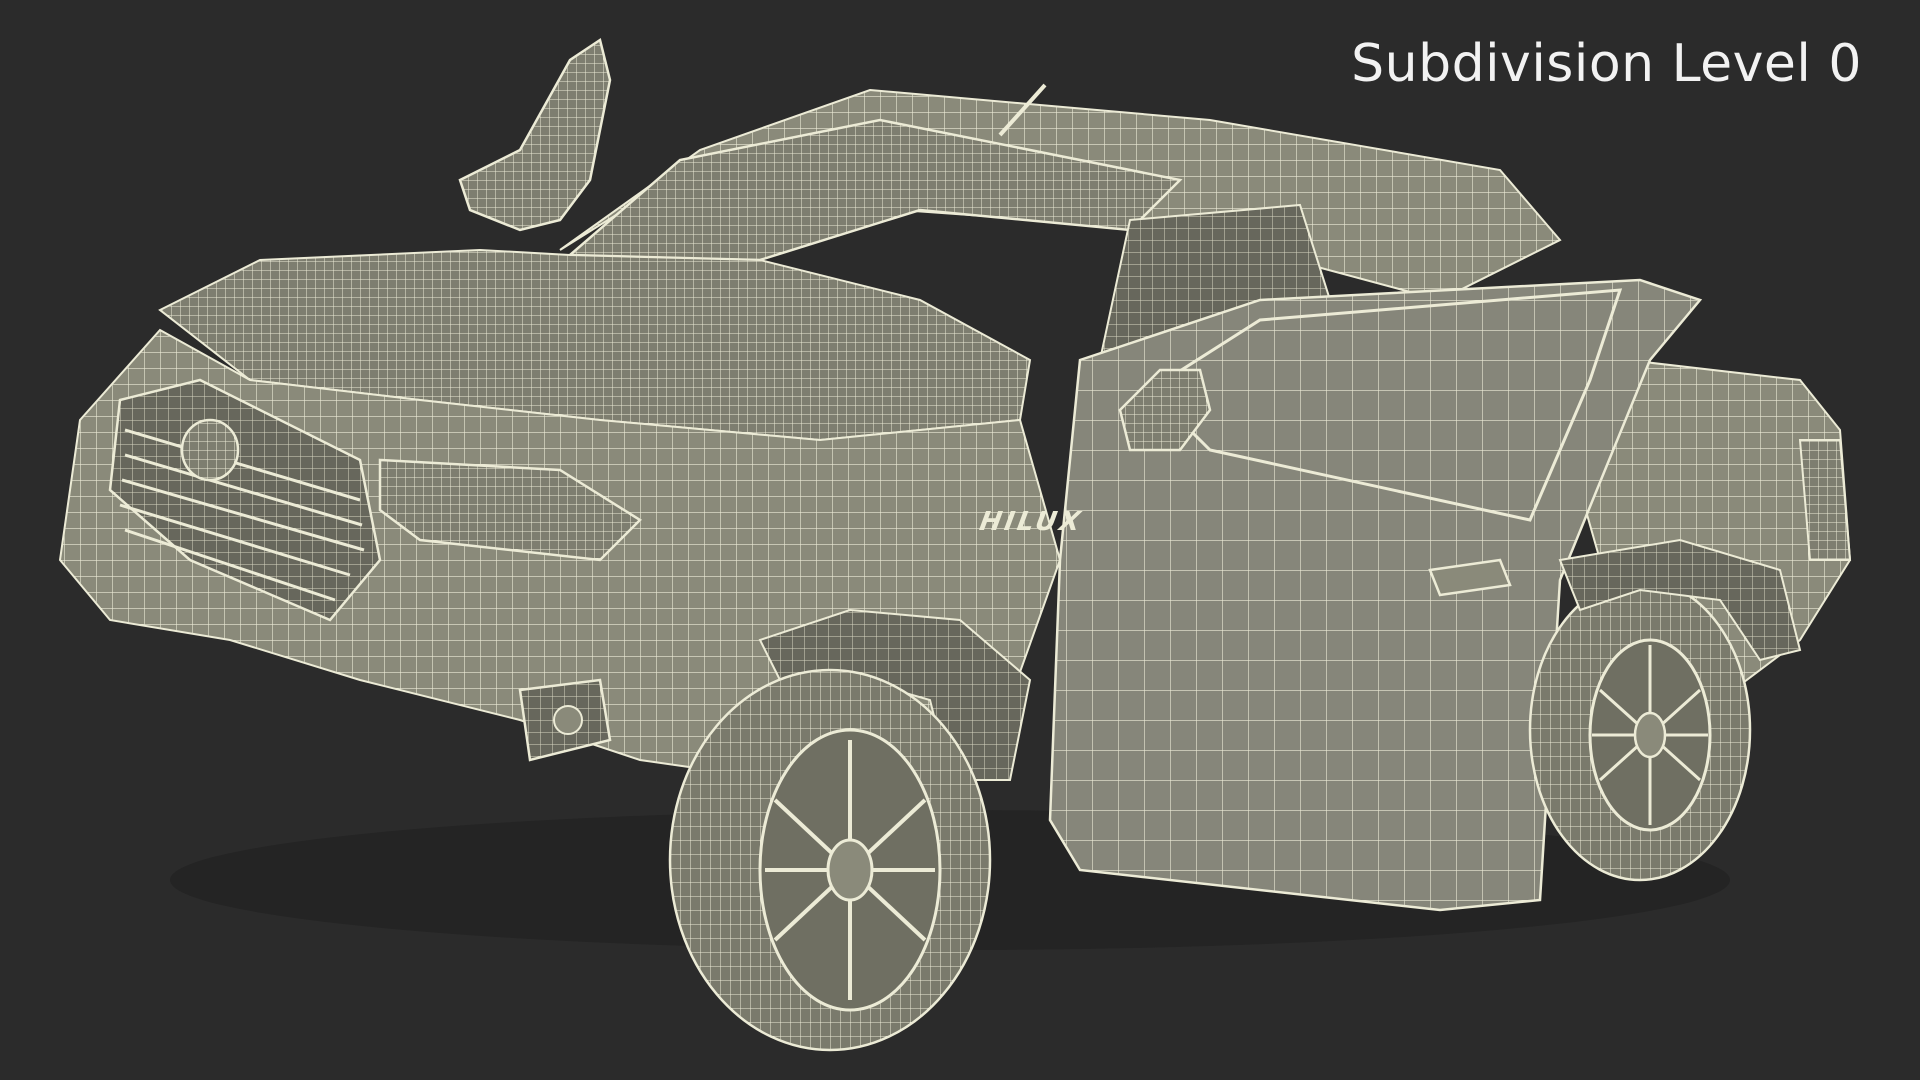  Describe the element at coordinates (1640, 730) in the screenshot. I see `rear-wheel` at that location.